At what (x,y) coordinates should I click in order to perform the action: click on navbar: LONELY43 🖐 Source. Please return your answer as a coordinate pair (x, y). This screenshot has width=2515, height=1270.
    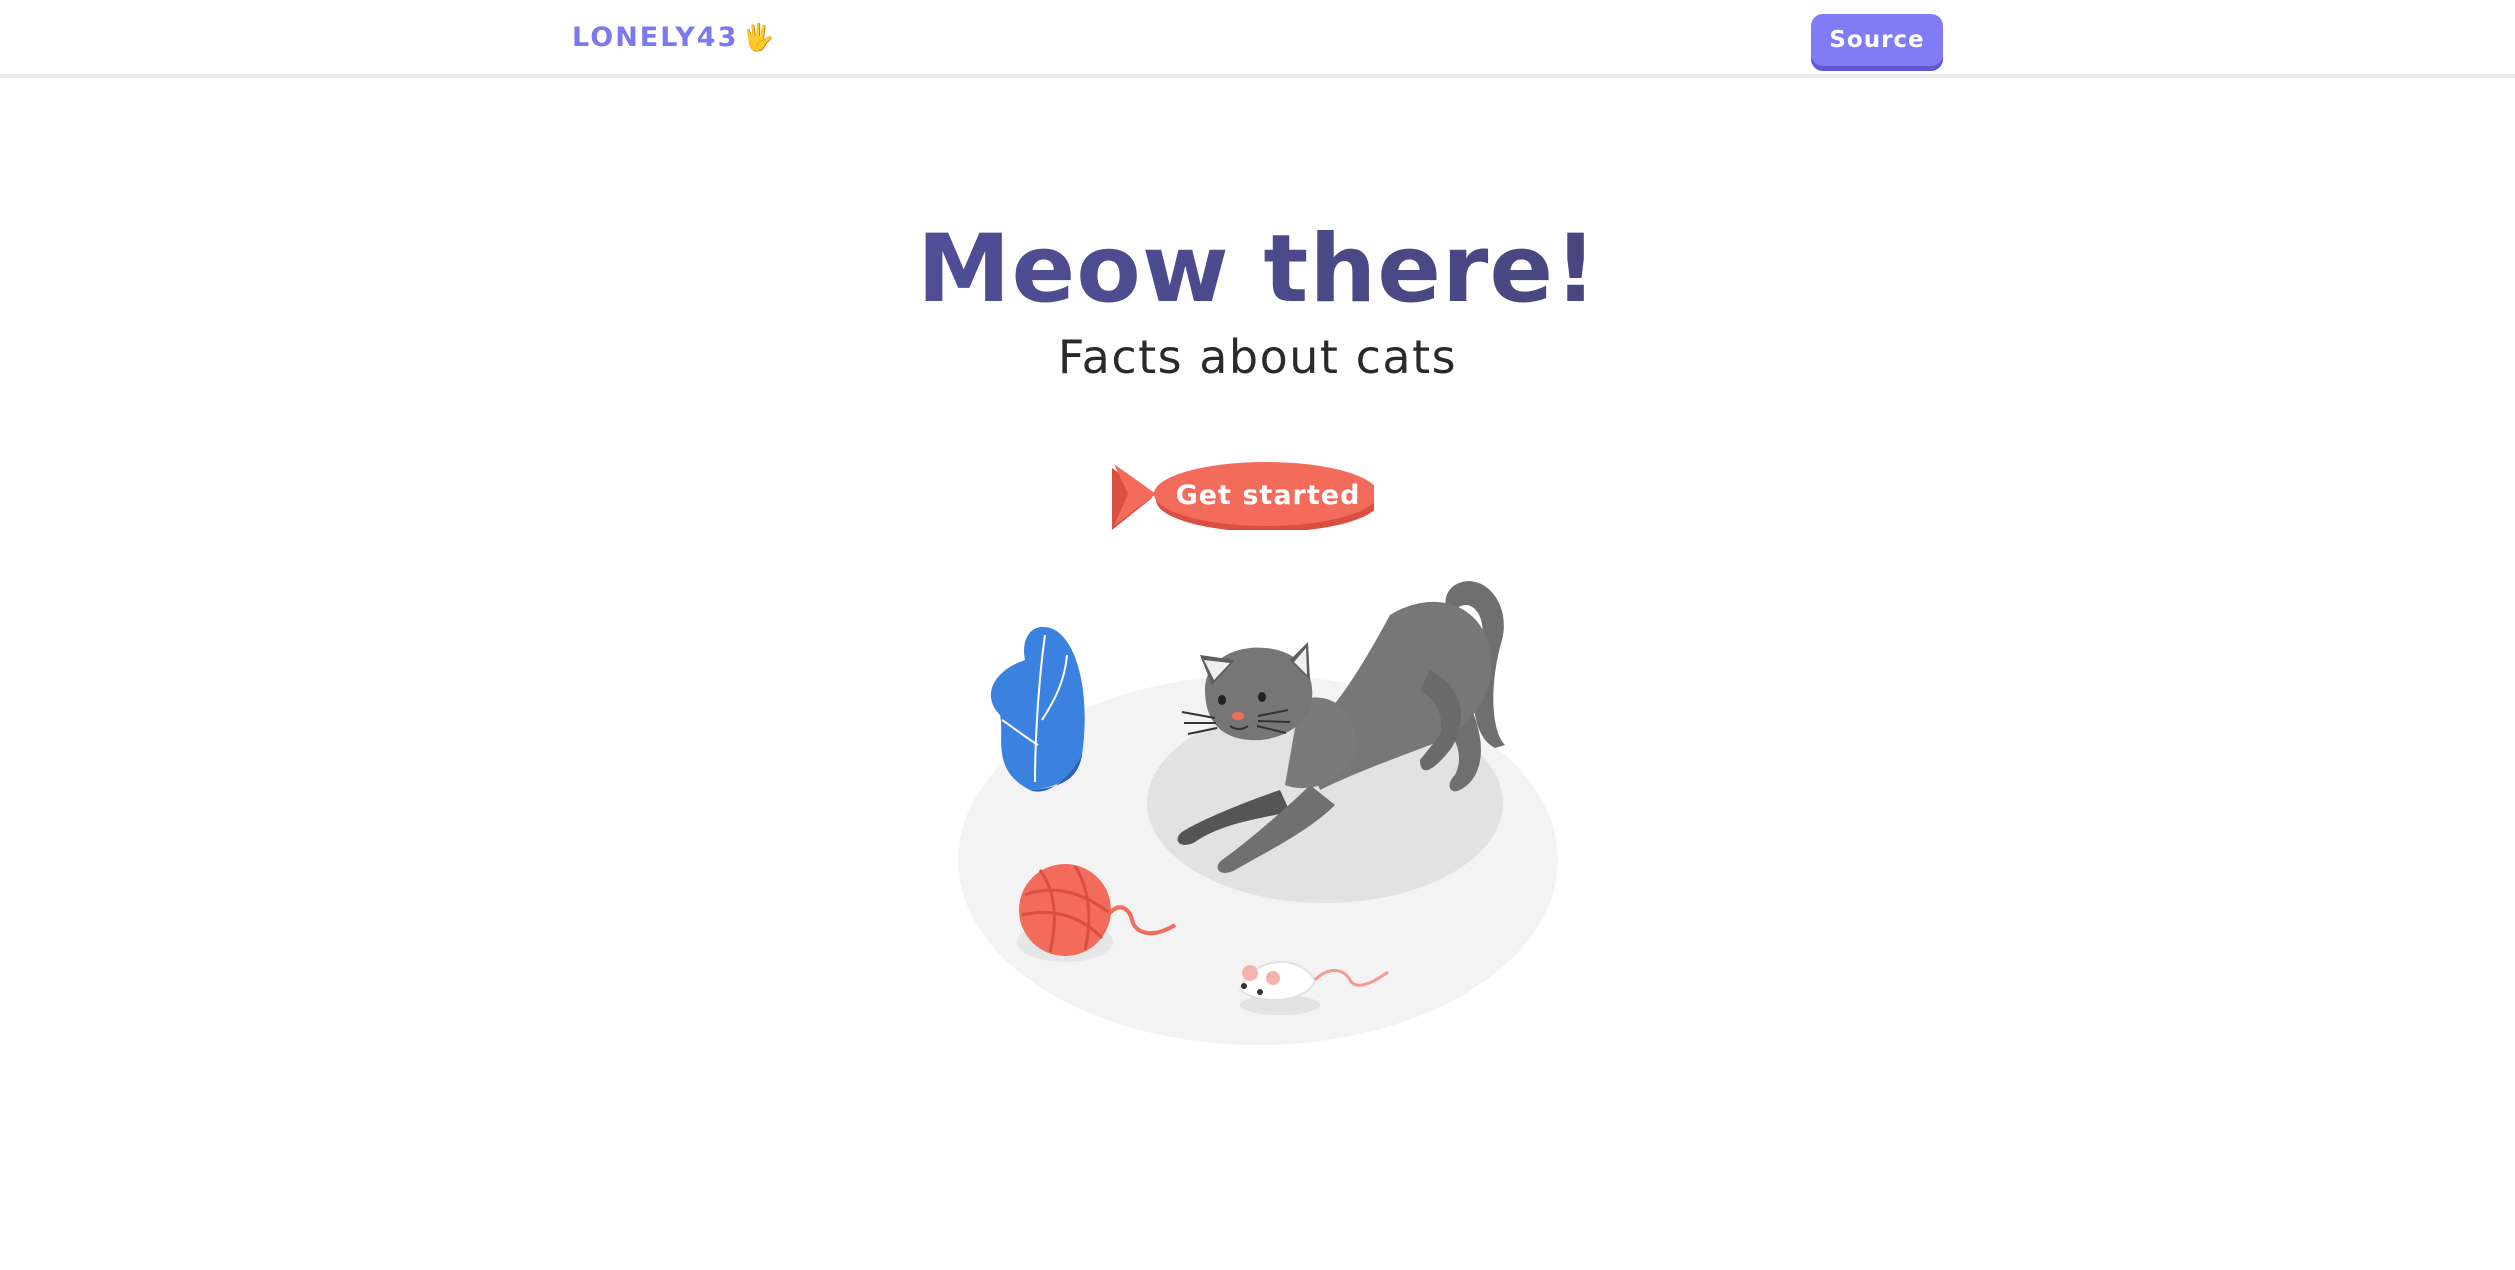
    Looking at the image, I should click on (1257, 39).